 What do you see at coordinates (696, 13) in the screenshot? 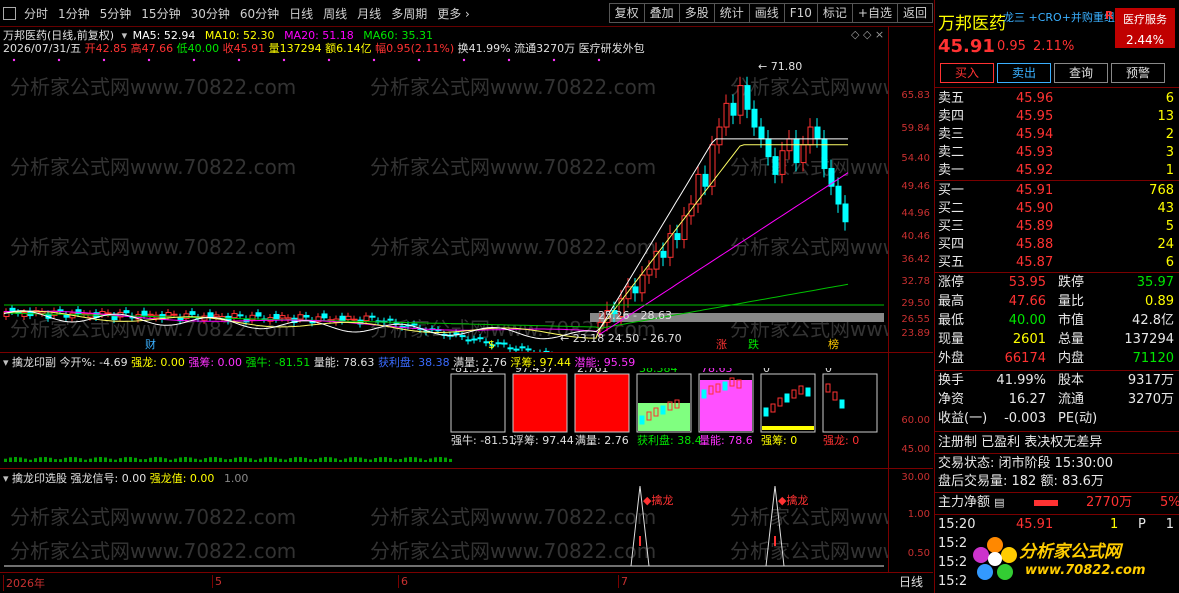
I see `tool-button: 多股` at bounding box center [696, 13].